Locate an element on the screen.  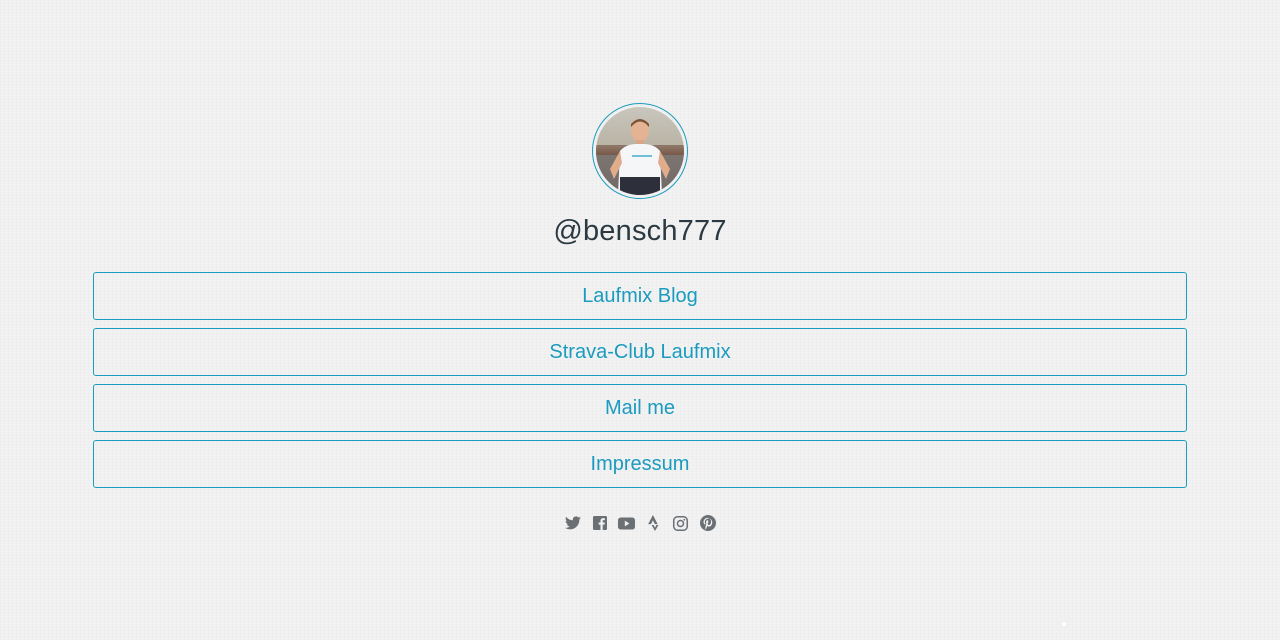
instagram-icon is located at coordinates (680, 523).